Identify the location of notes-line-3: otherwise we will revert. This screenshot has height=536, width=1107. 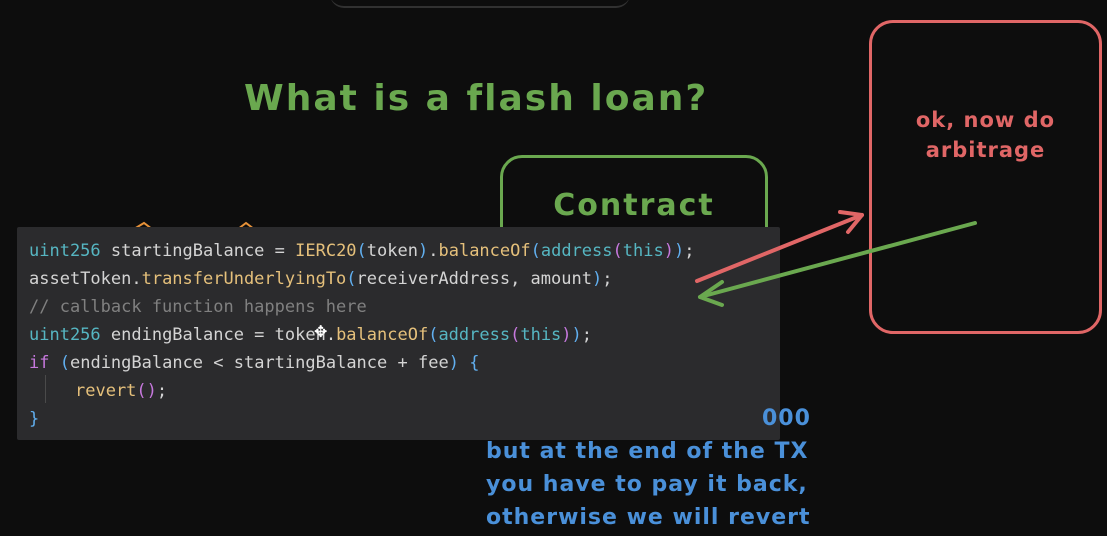
(648, 517).